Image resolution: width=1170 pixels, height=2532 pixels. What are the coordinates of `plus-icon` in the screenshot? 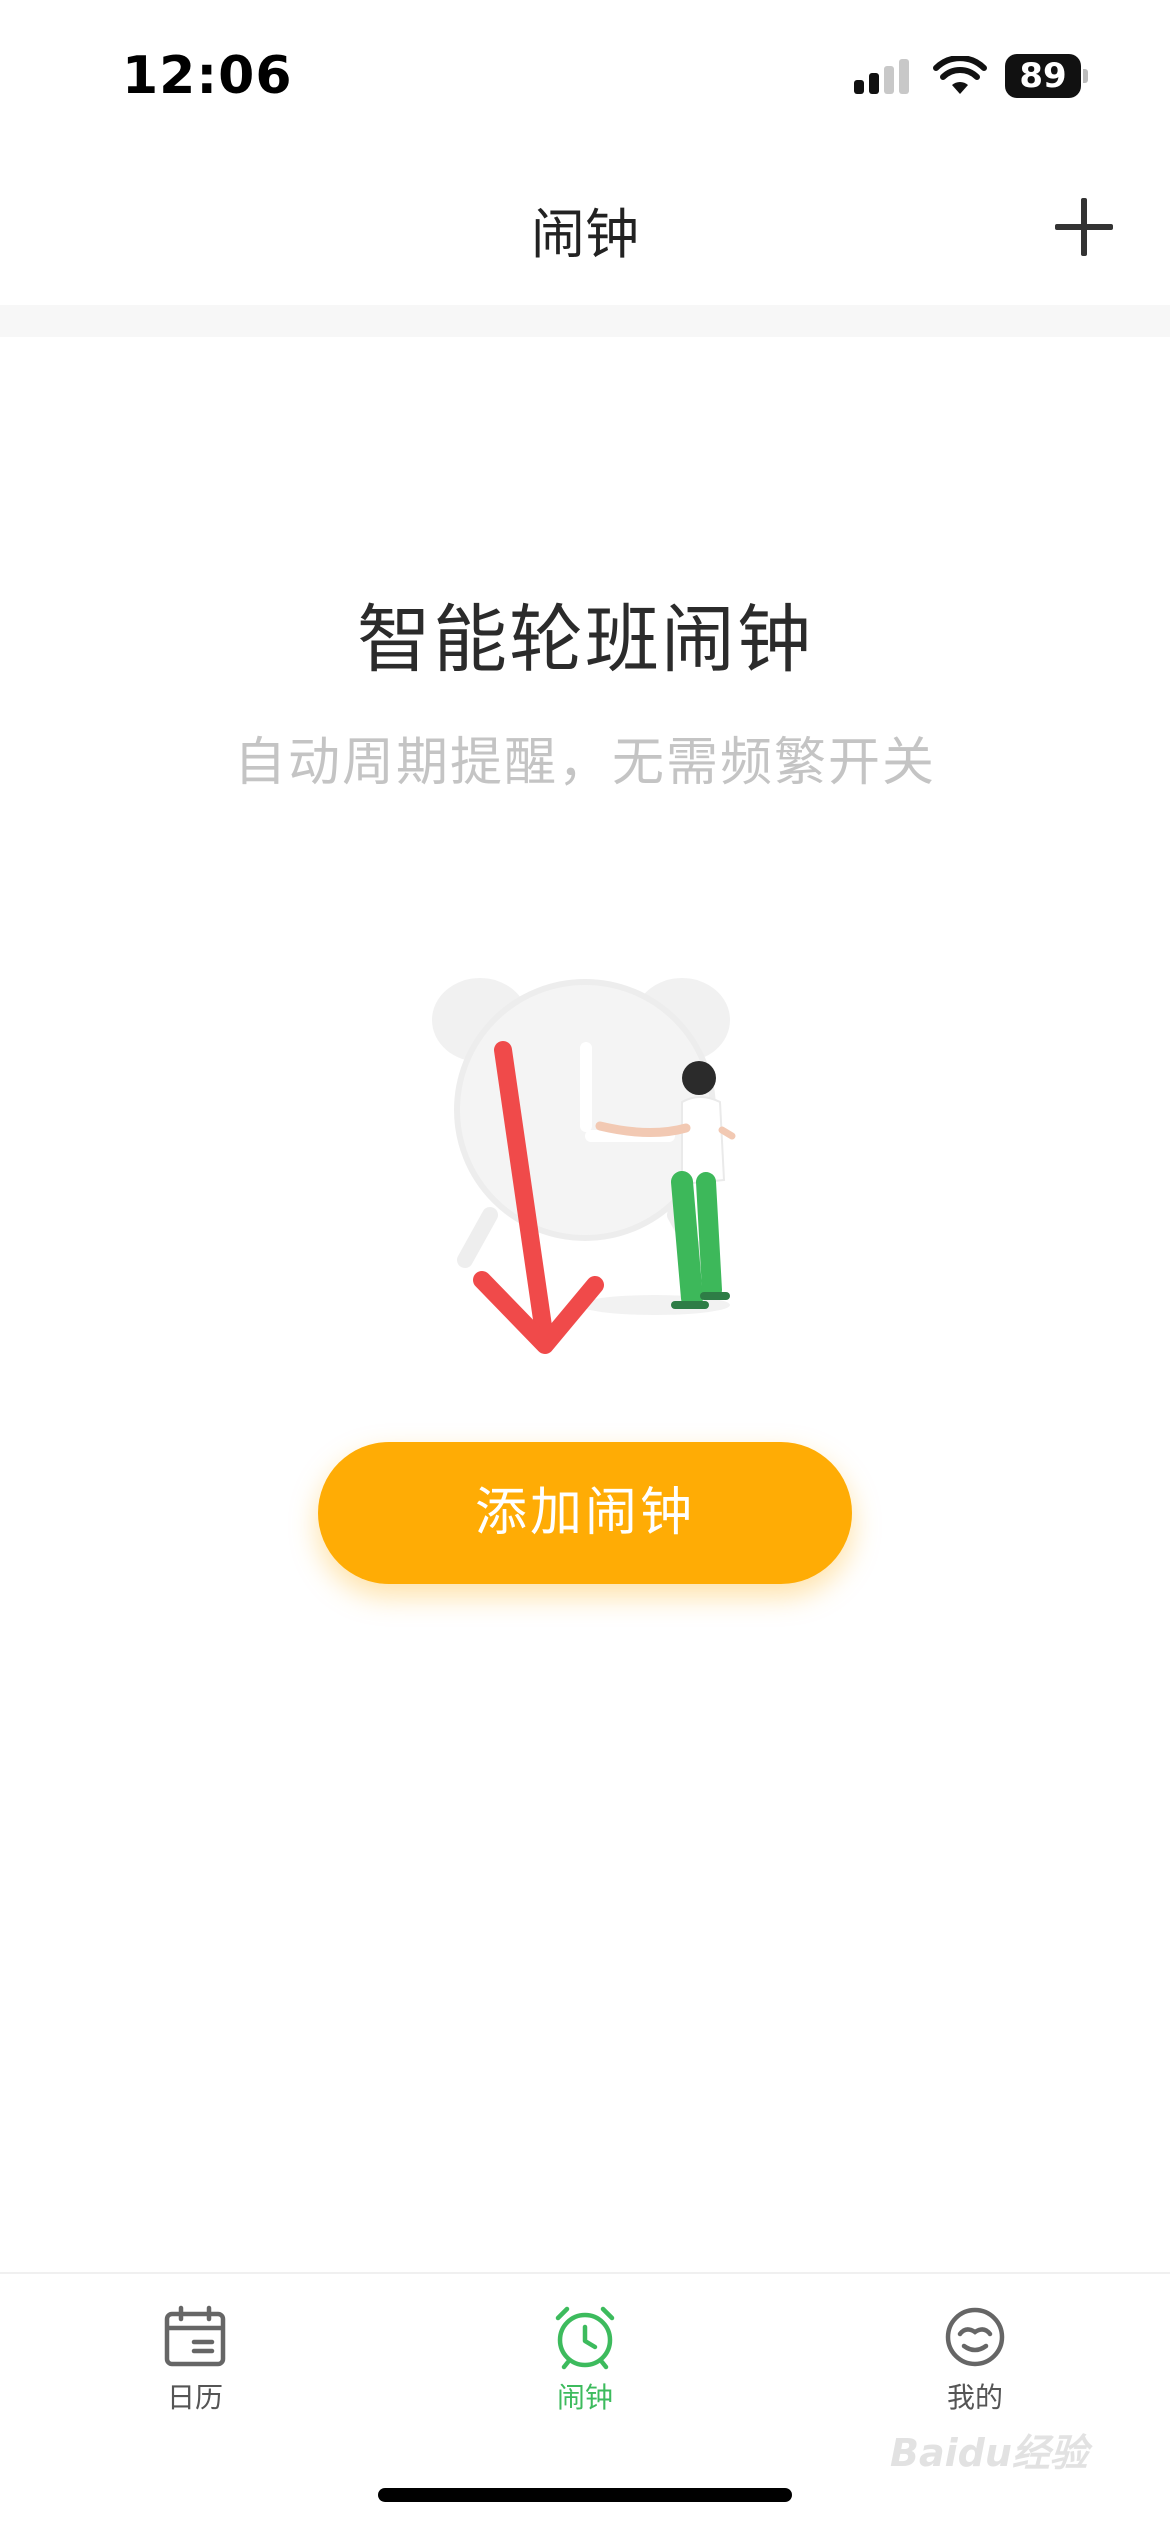 It's located at (1084, 227).